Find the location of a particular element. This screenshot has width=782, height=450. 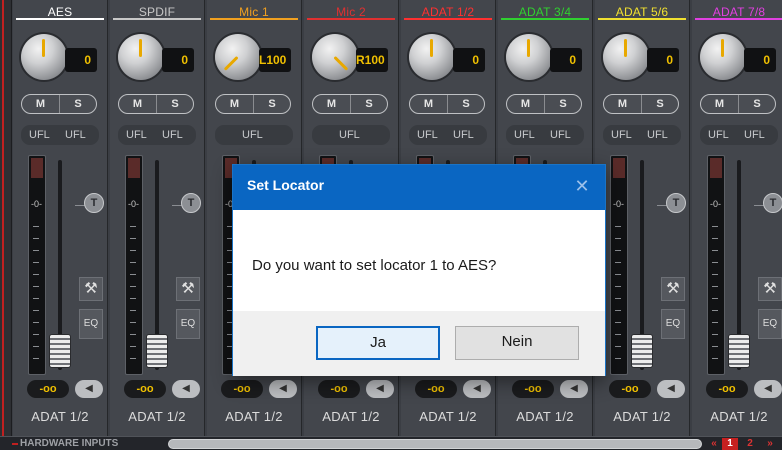

yes-button: Ja is located at coordinates (378, 343).